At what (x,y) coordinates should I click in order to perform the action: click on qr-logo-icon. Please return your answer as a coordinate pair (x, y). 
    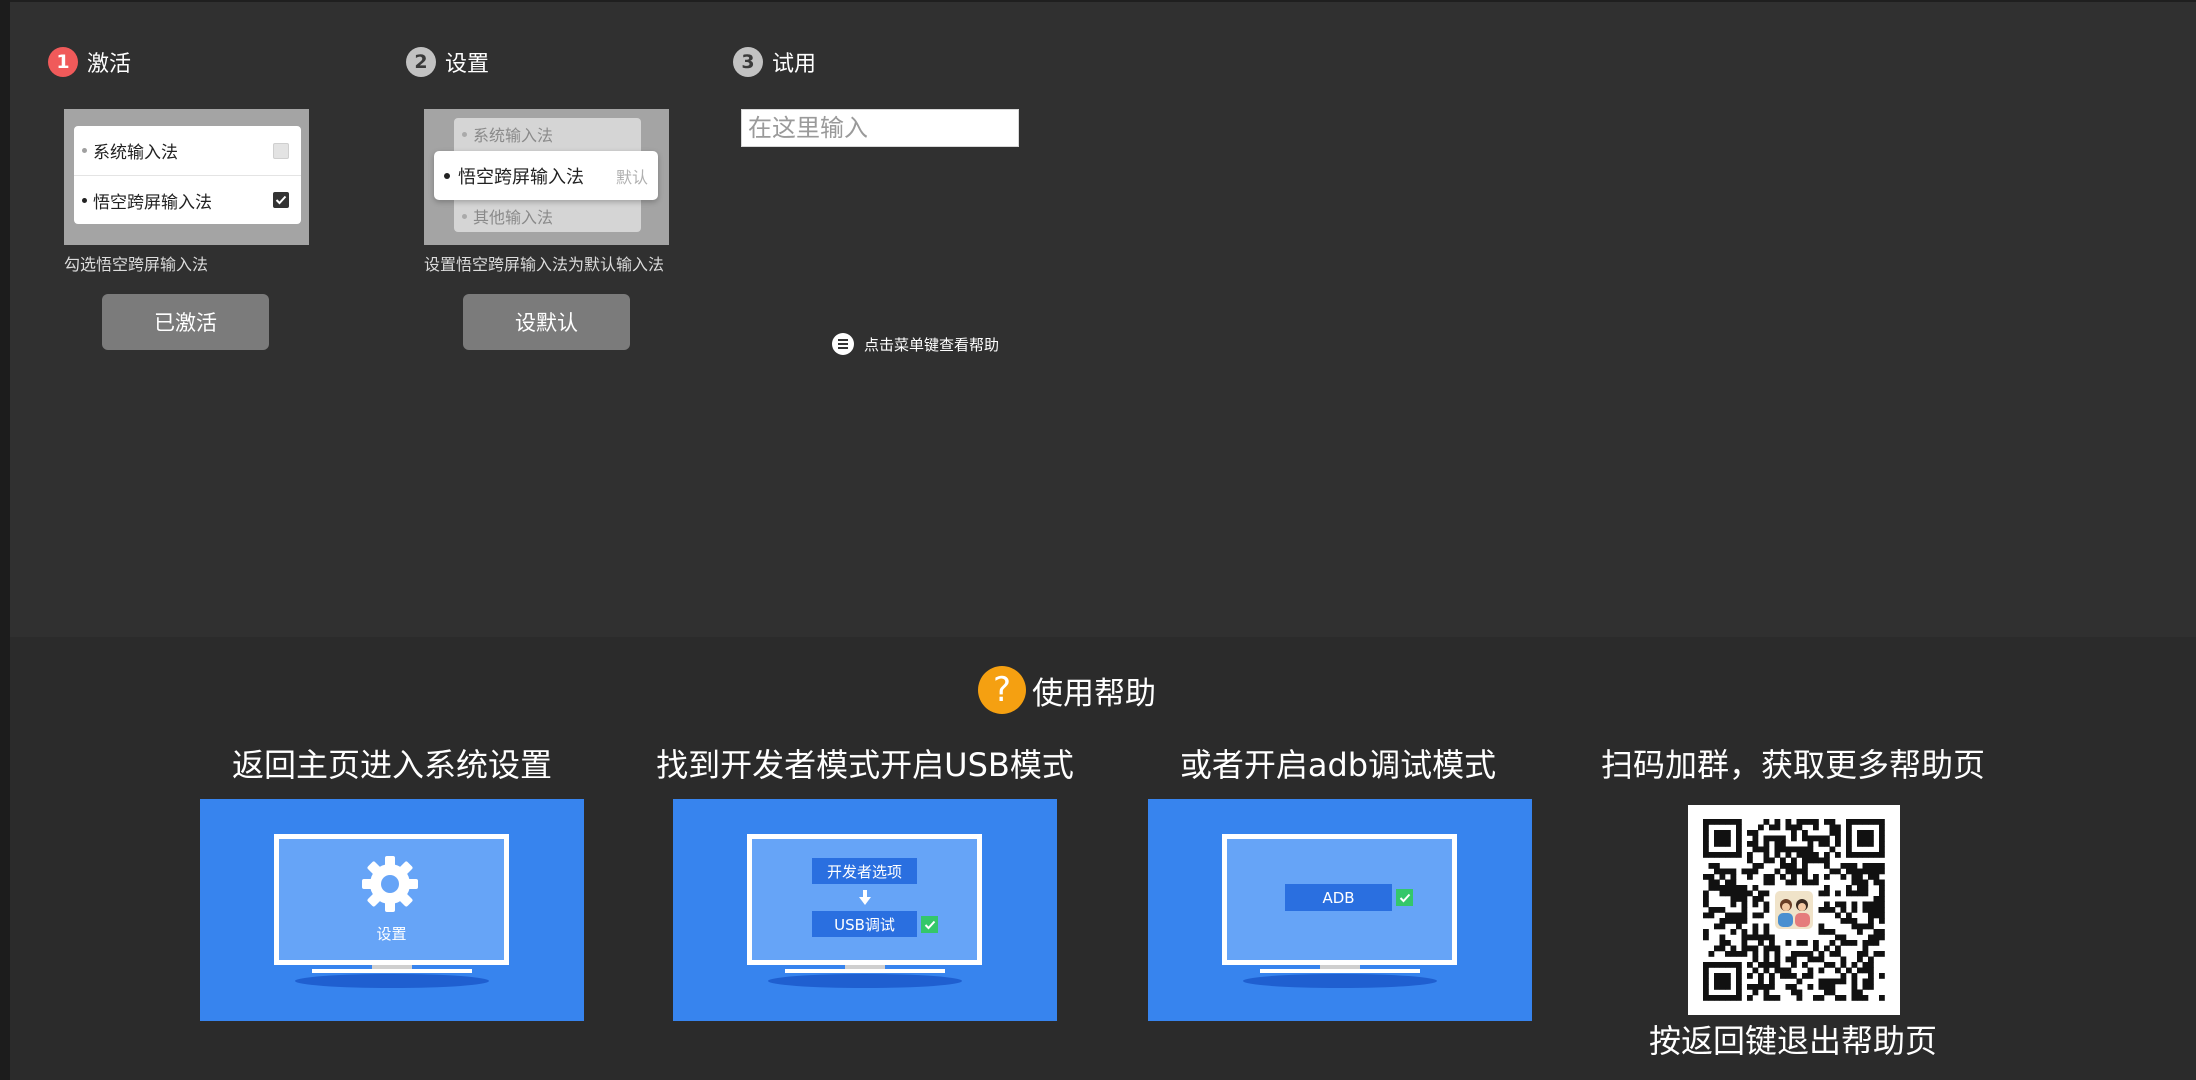
    Looking at the image, I should click on (1794, 910).